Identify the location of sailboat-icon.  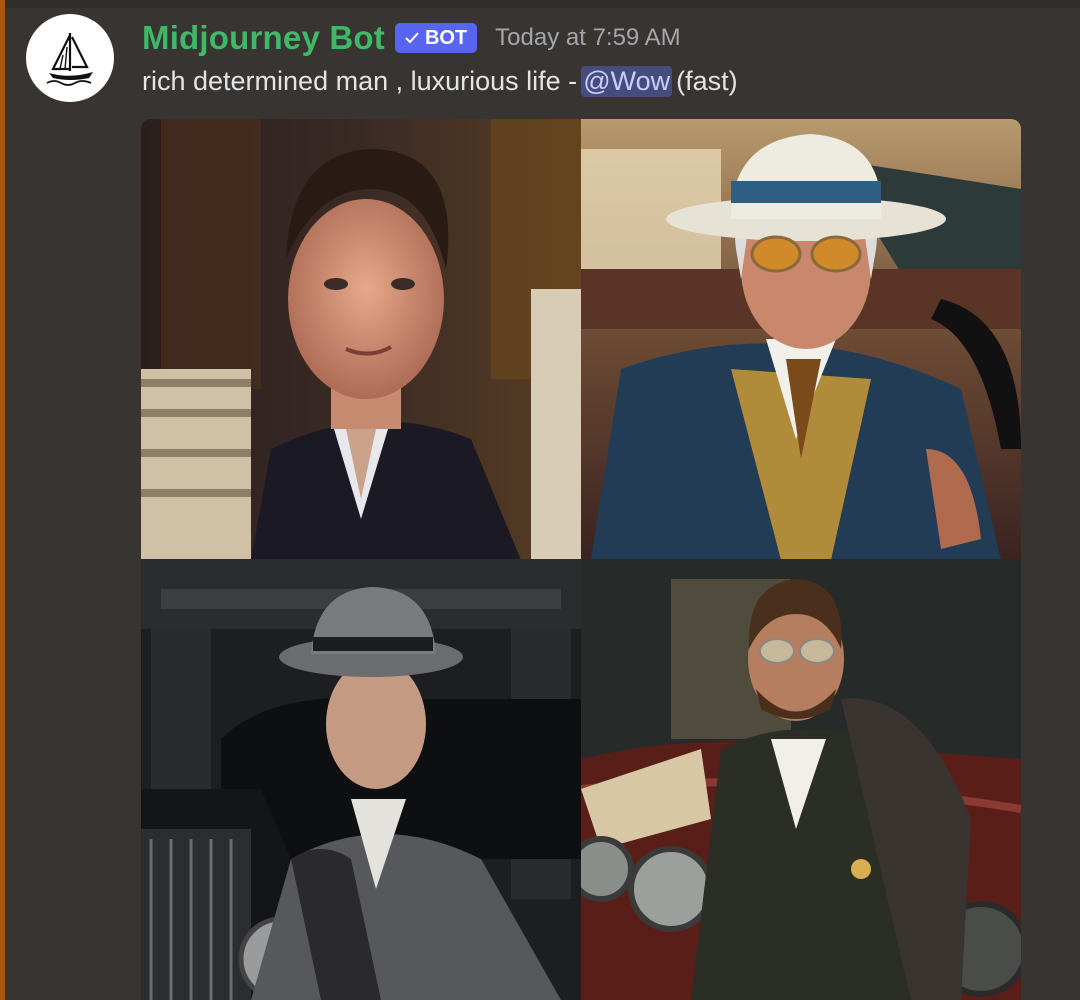
(69, 59).